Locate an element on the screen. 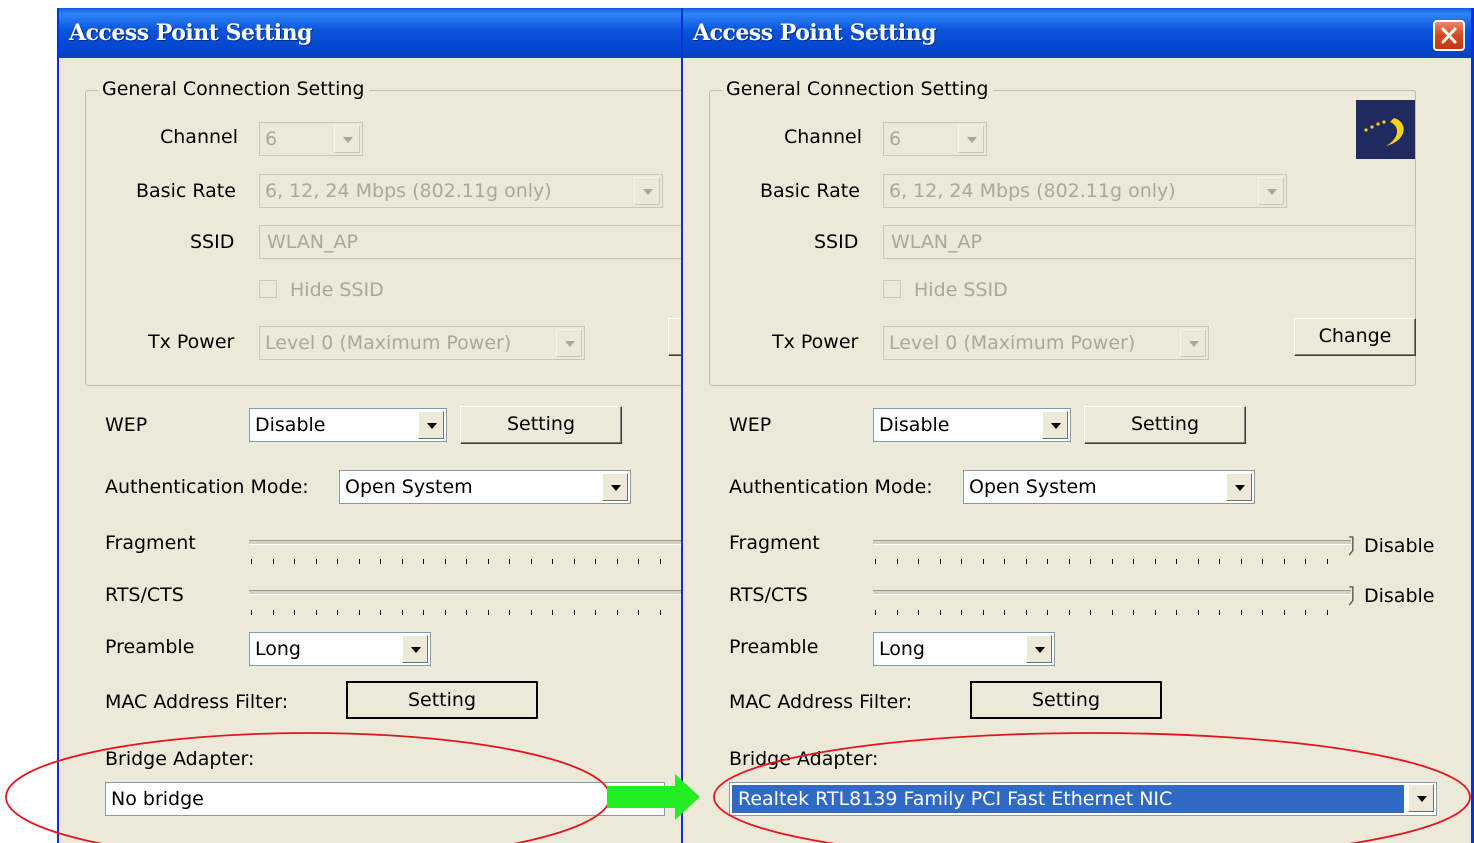  rts-slider-thumb is located at coordinates (1351, 596).